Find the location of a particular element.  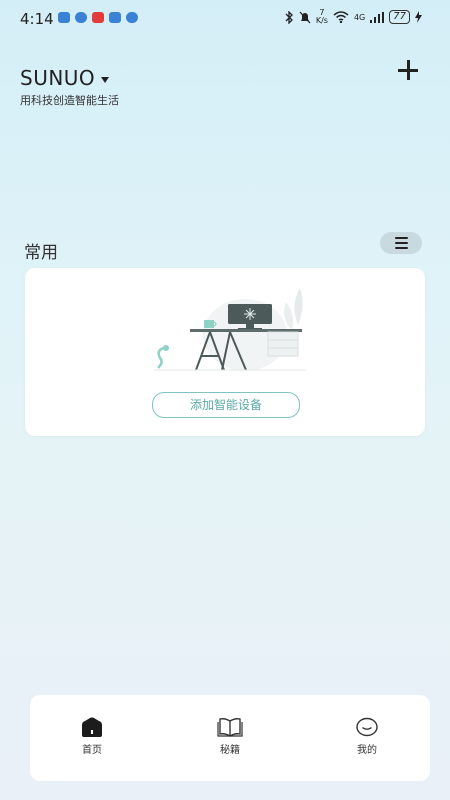

bottom-tab-bar: 首页 秘籍 我的 is located at coordinates (230, 738).